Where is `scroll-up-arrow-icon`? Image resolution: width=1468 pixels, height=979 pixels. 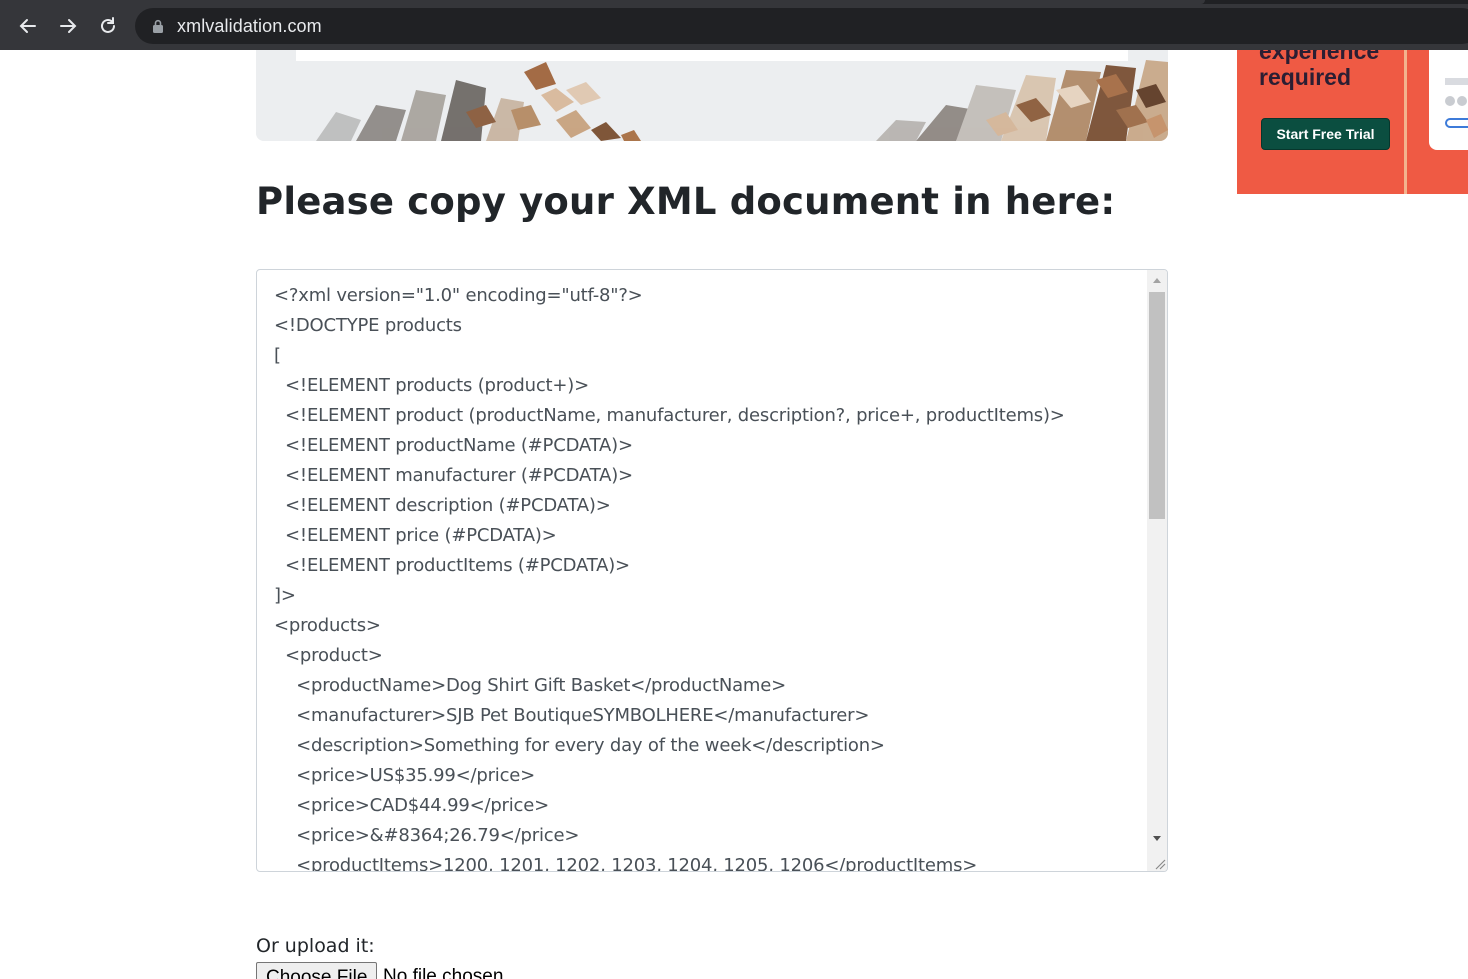 scroll-up-arrow-icon is located at coordinates (1157, 280).